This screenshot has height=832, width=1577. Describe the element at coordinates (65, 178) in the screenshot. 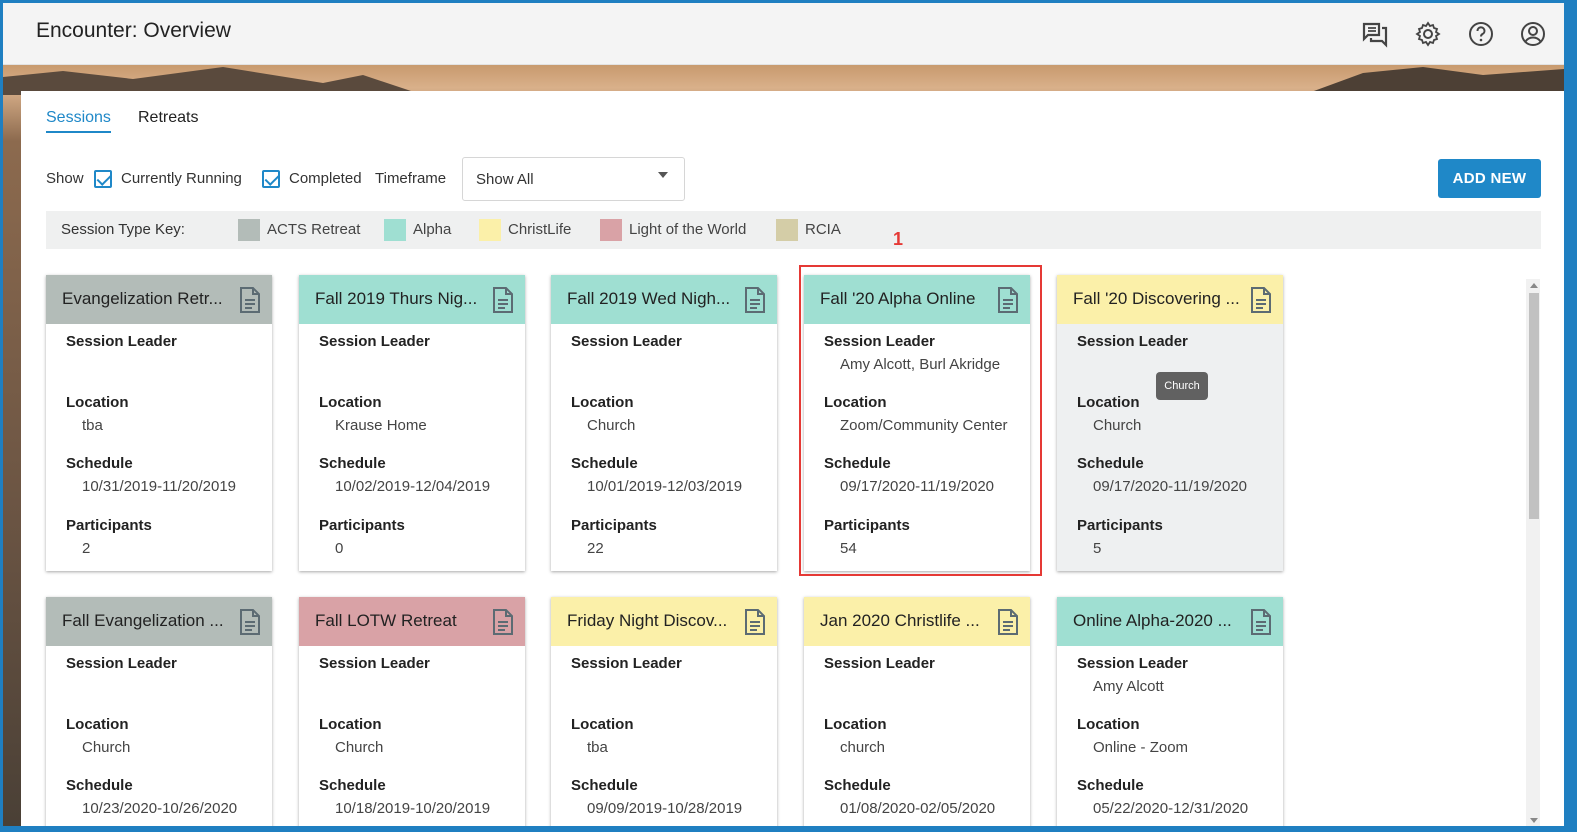

I see `show-label: Show` at that location.